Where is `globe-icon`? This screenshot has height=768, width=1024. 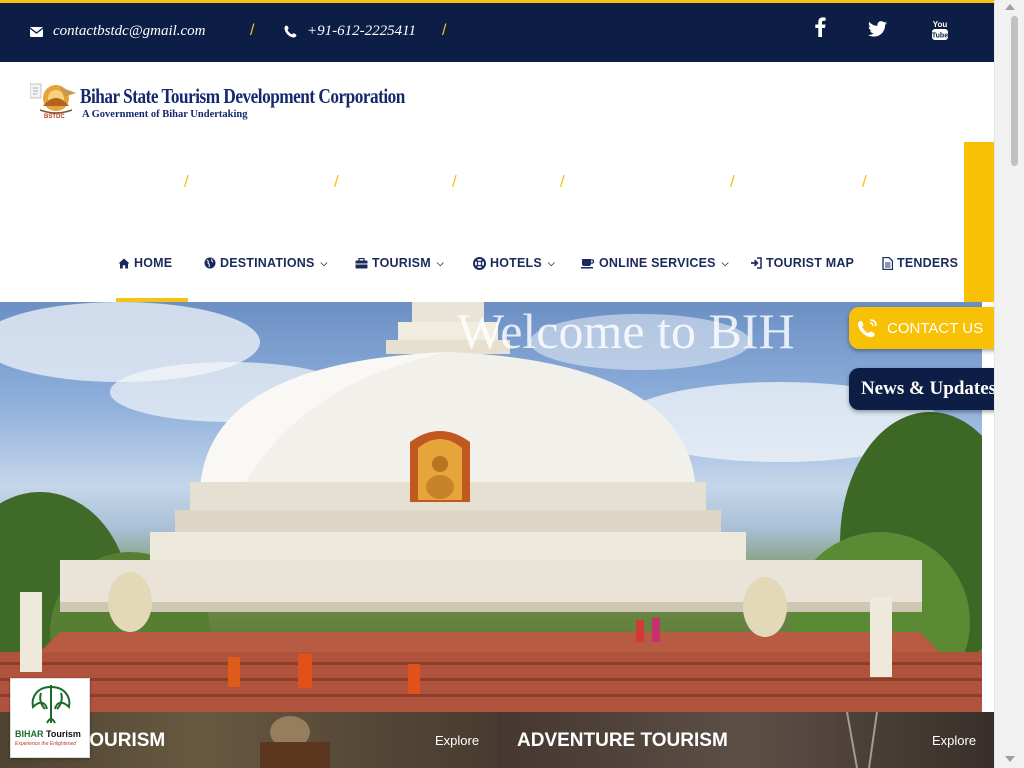 globe-icon is located at coordinates (210, 263).